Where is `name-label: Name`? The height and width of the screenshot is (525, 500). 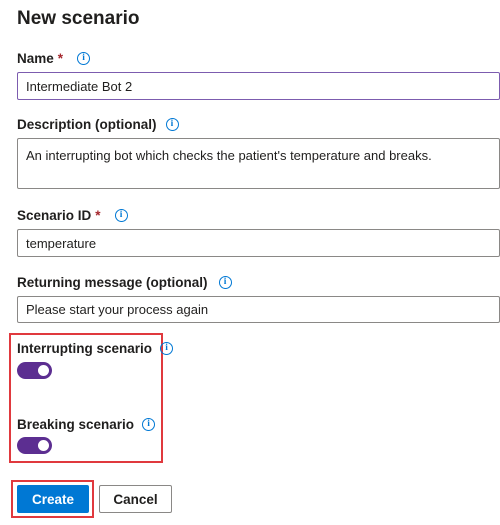
name-label: Name is located at coordinates (35, 58).